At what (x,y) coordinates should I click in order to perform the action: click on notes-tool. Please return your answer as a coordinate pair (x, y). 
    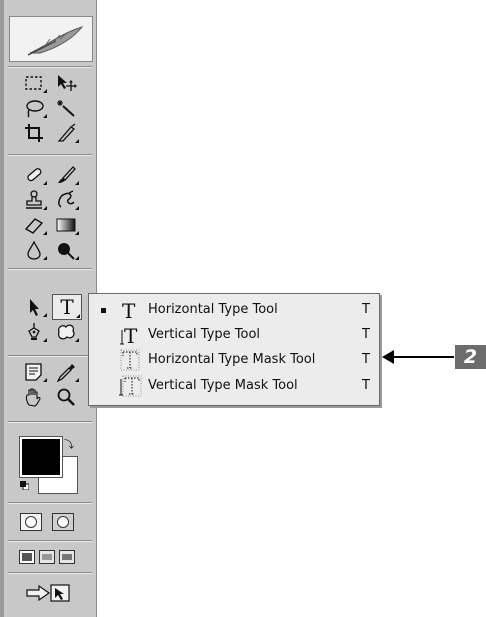
    Looking at the image, I should click on (34, 372).